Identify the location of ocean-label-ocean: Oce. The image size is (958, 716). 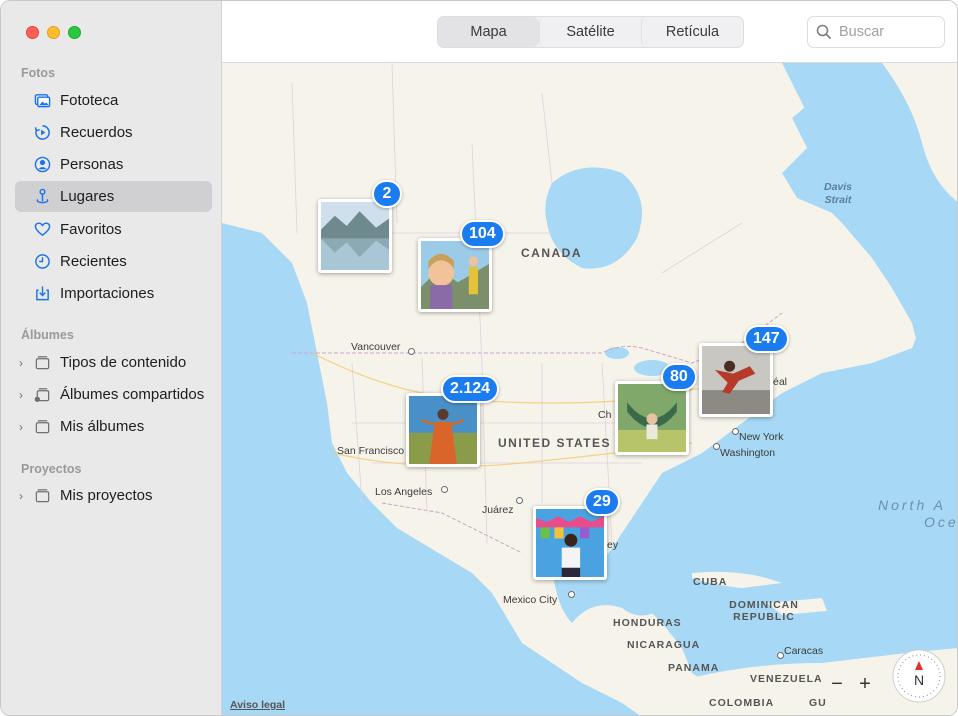
(941, 522).